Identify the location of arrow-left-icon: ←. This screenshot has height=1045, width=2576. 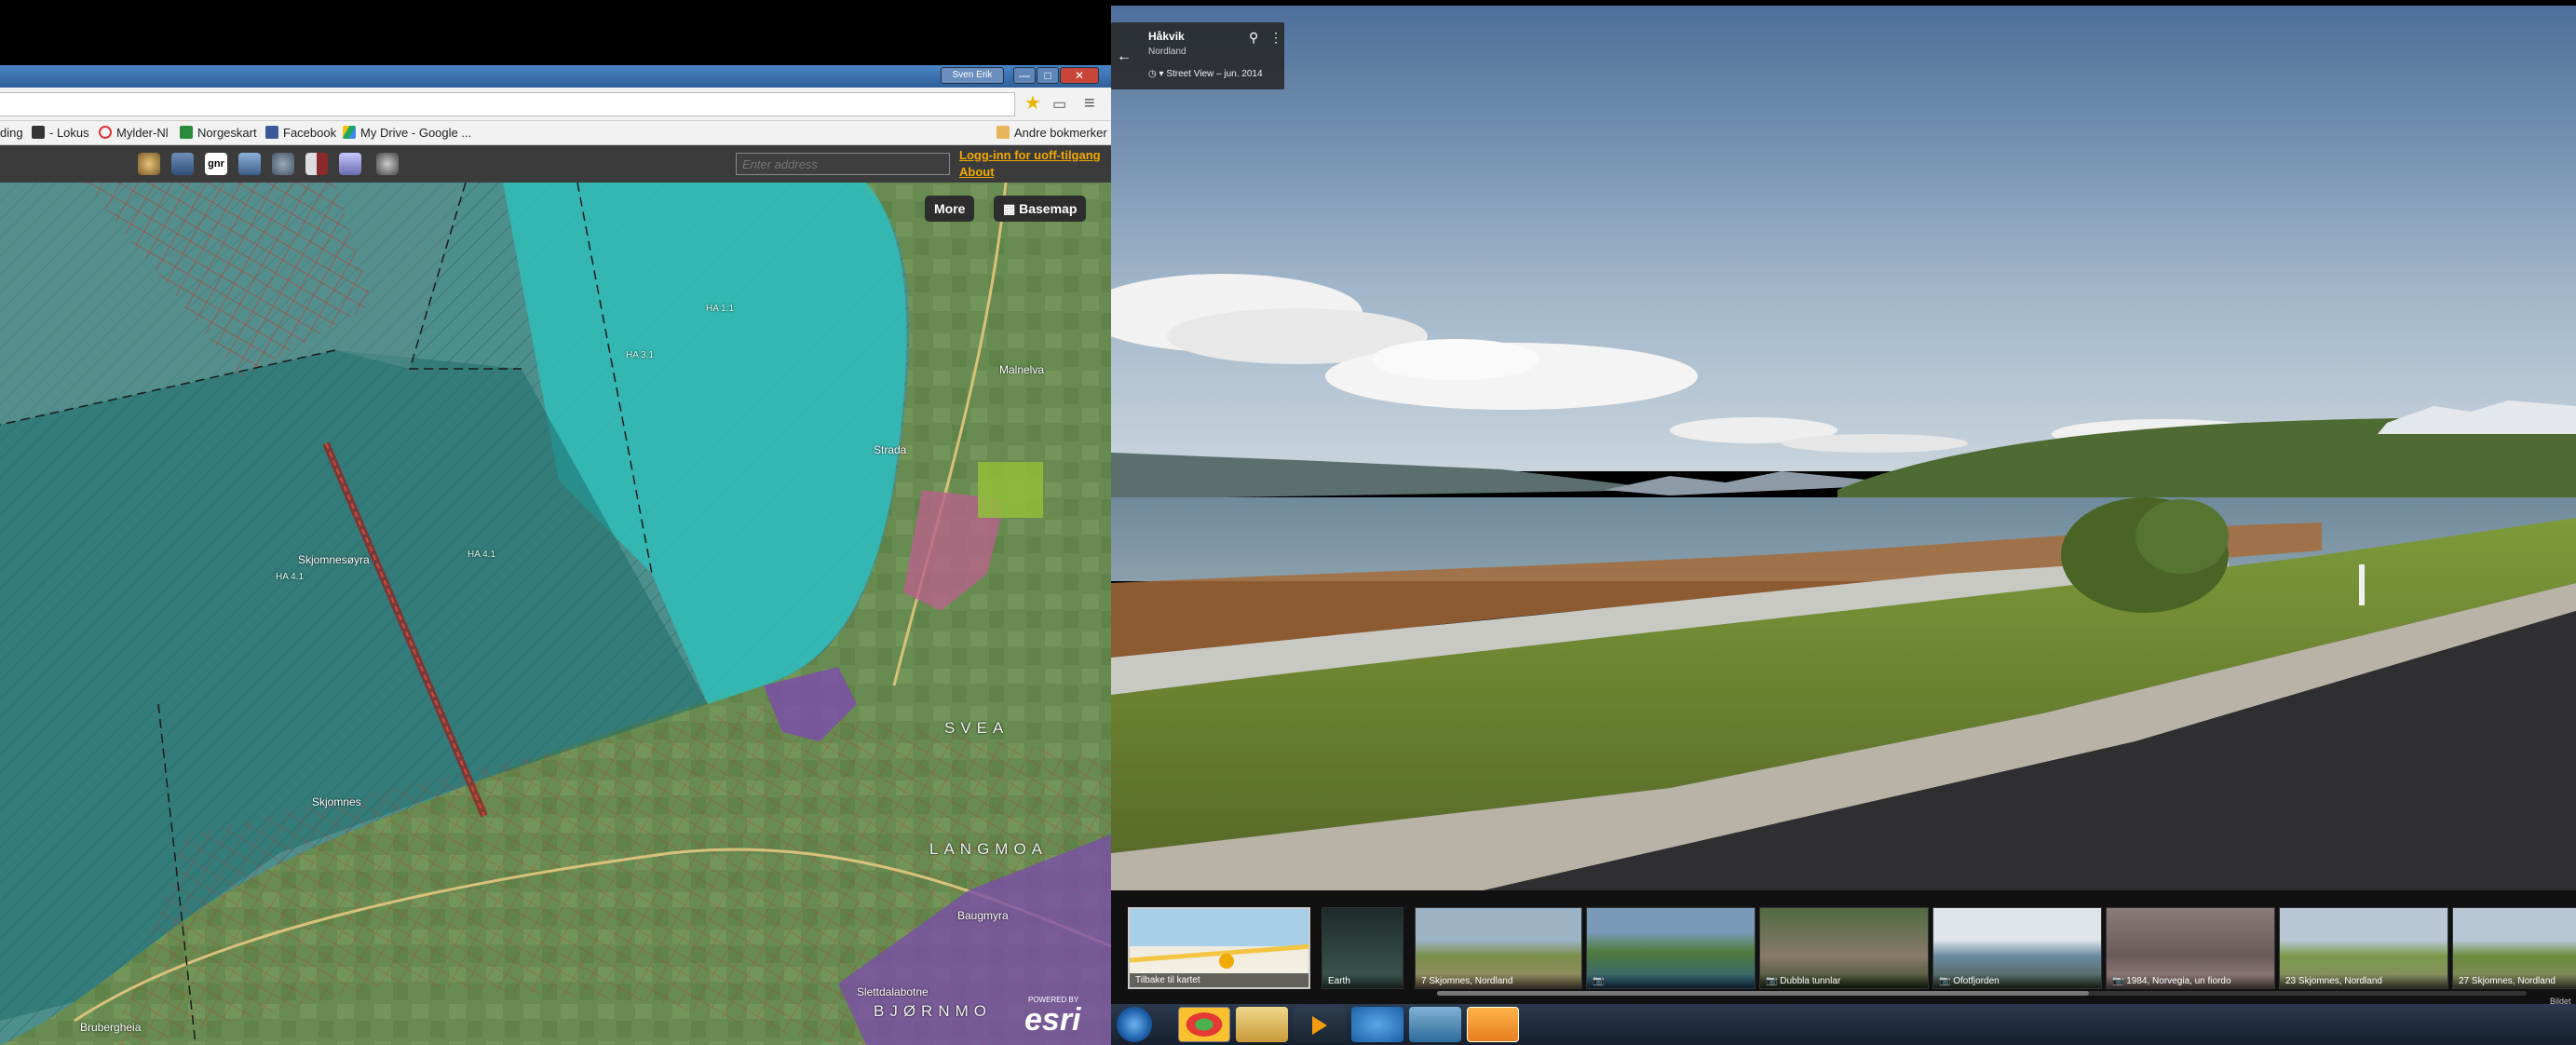
(1124, 56).